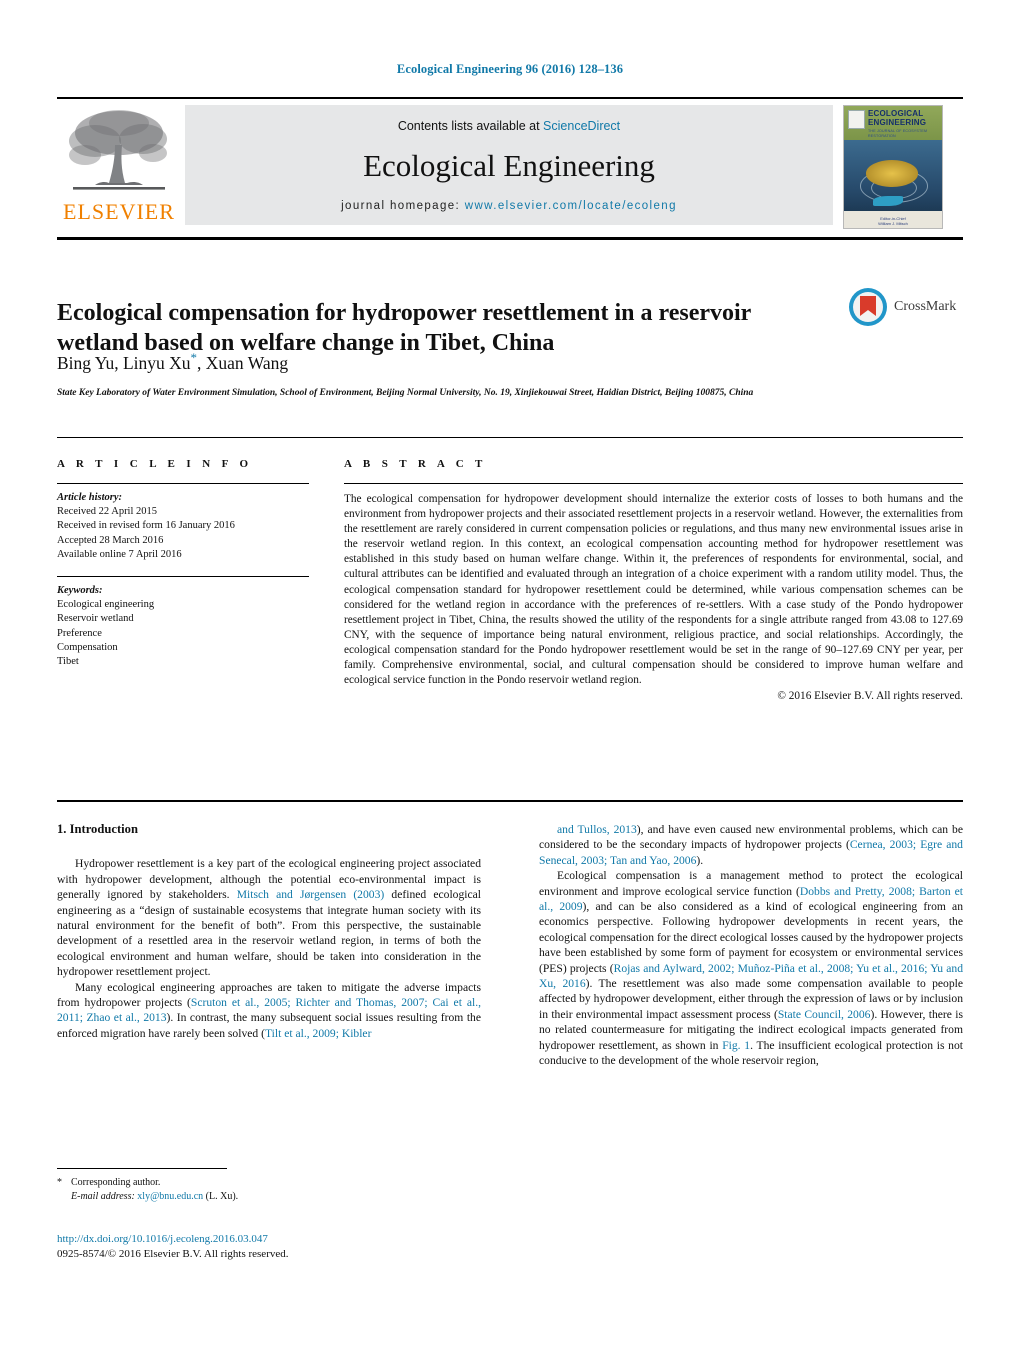 Image resolution: width=1020 pixels, height=1351 pixels. What do you see at coordinates (269, 1197) in the screenshot?
I see `email-note: E-mail address: xly@bnu.edu.cn (L. Xu).` at bounding box center [269, 1197].